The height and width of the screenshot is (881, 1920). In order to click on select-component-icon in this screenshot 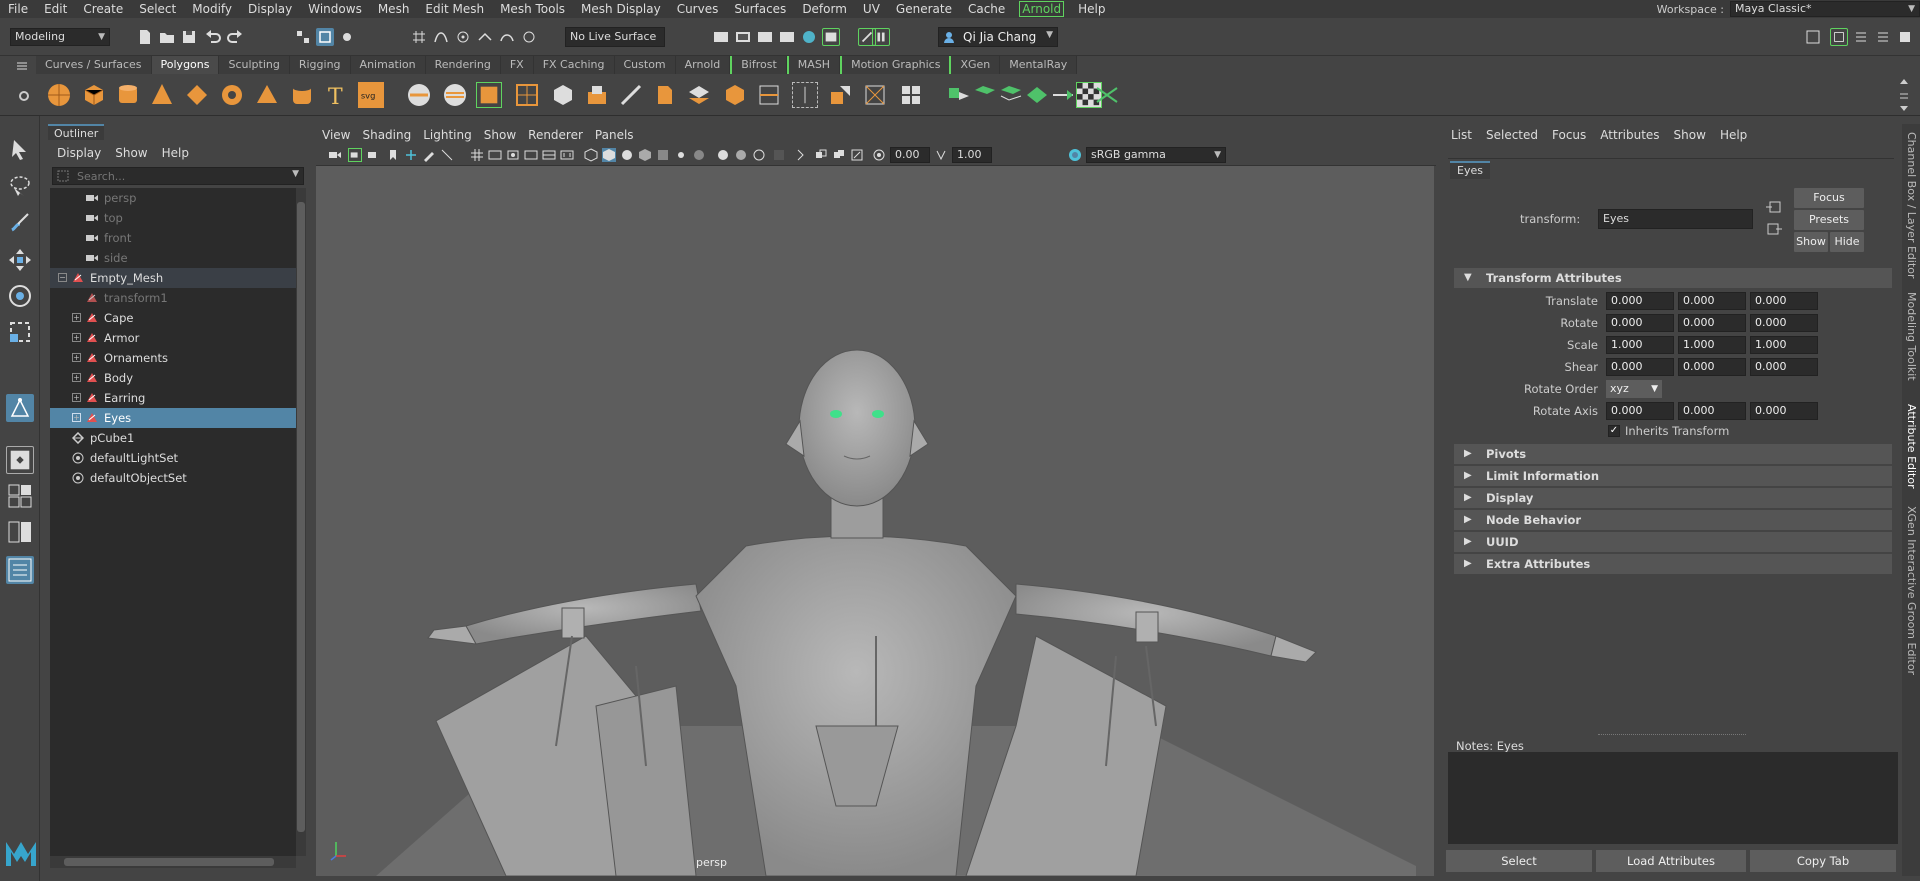, I will do `click(347, 37)`.